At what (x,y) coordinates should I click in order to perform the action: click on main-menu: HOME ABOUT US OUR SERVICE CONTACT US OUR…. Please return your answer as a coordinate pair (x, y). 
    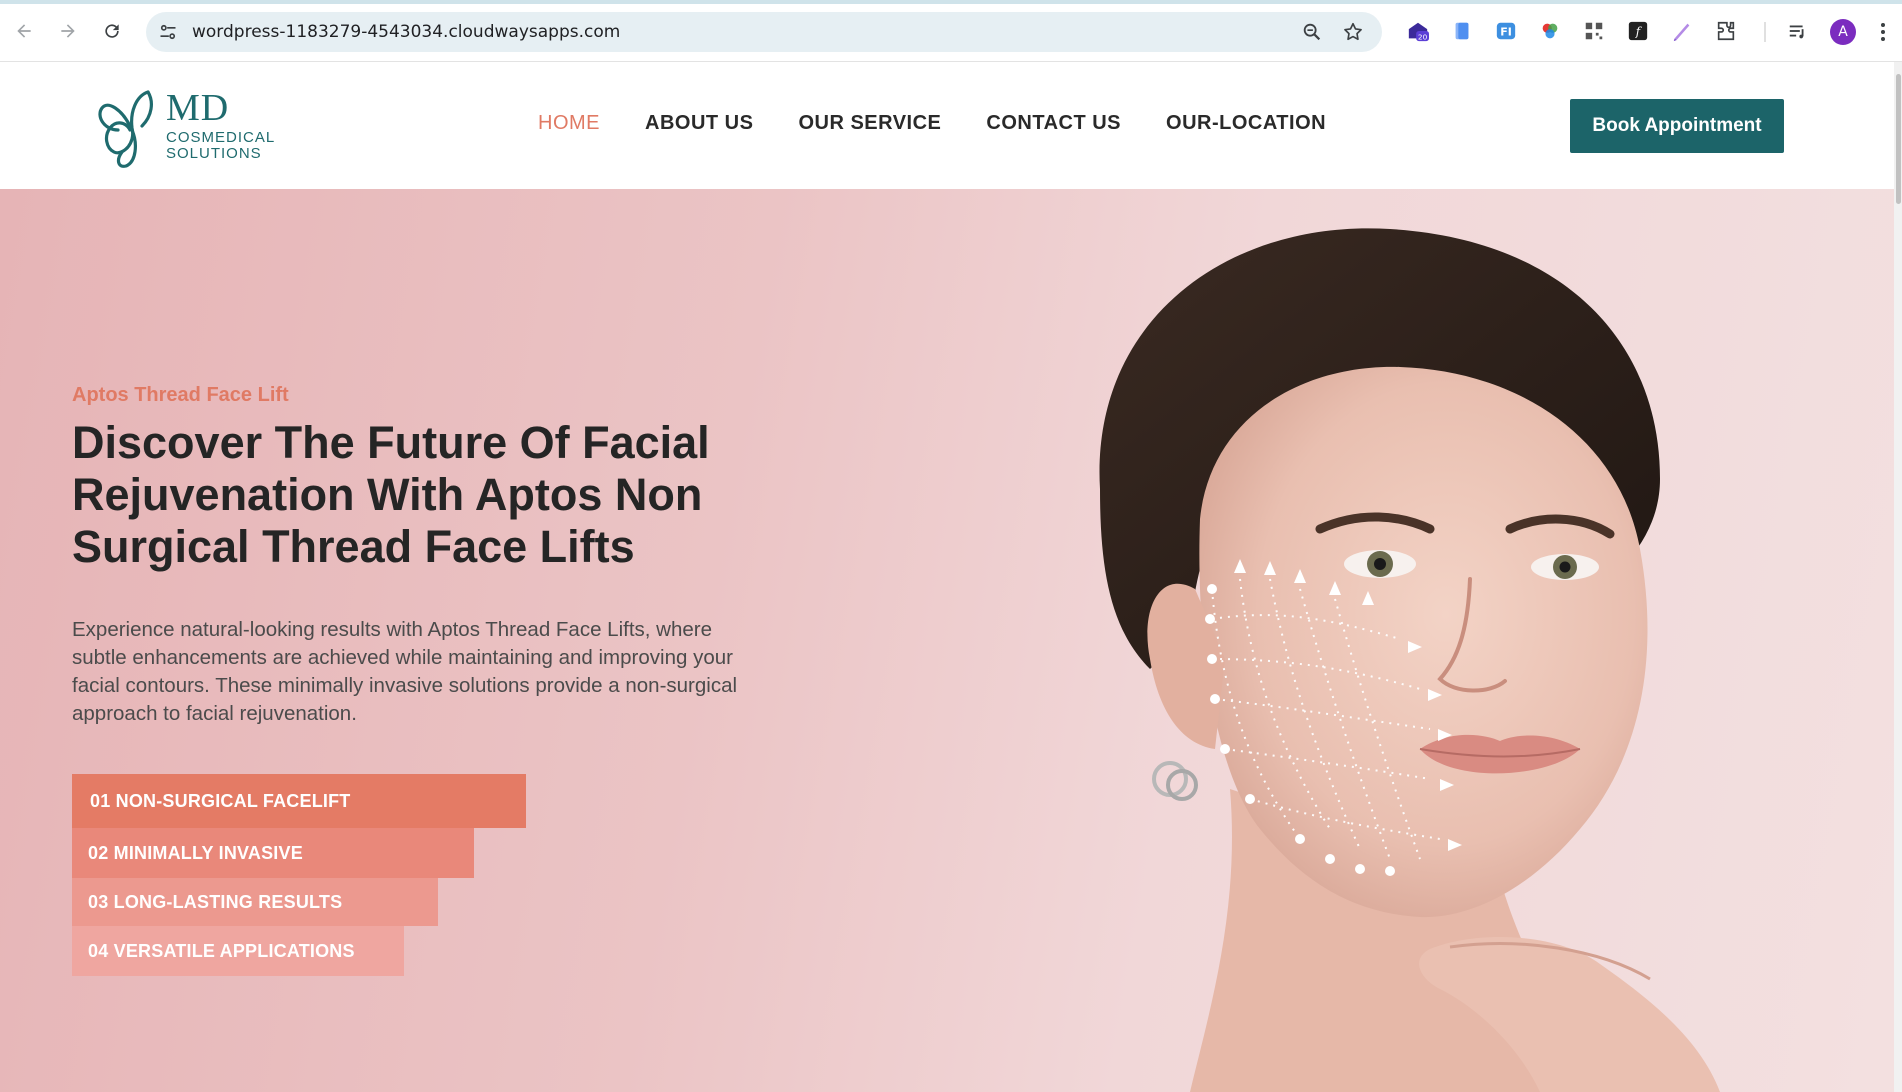
    Looking at the image, I should click on (954, 123).